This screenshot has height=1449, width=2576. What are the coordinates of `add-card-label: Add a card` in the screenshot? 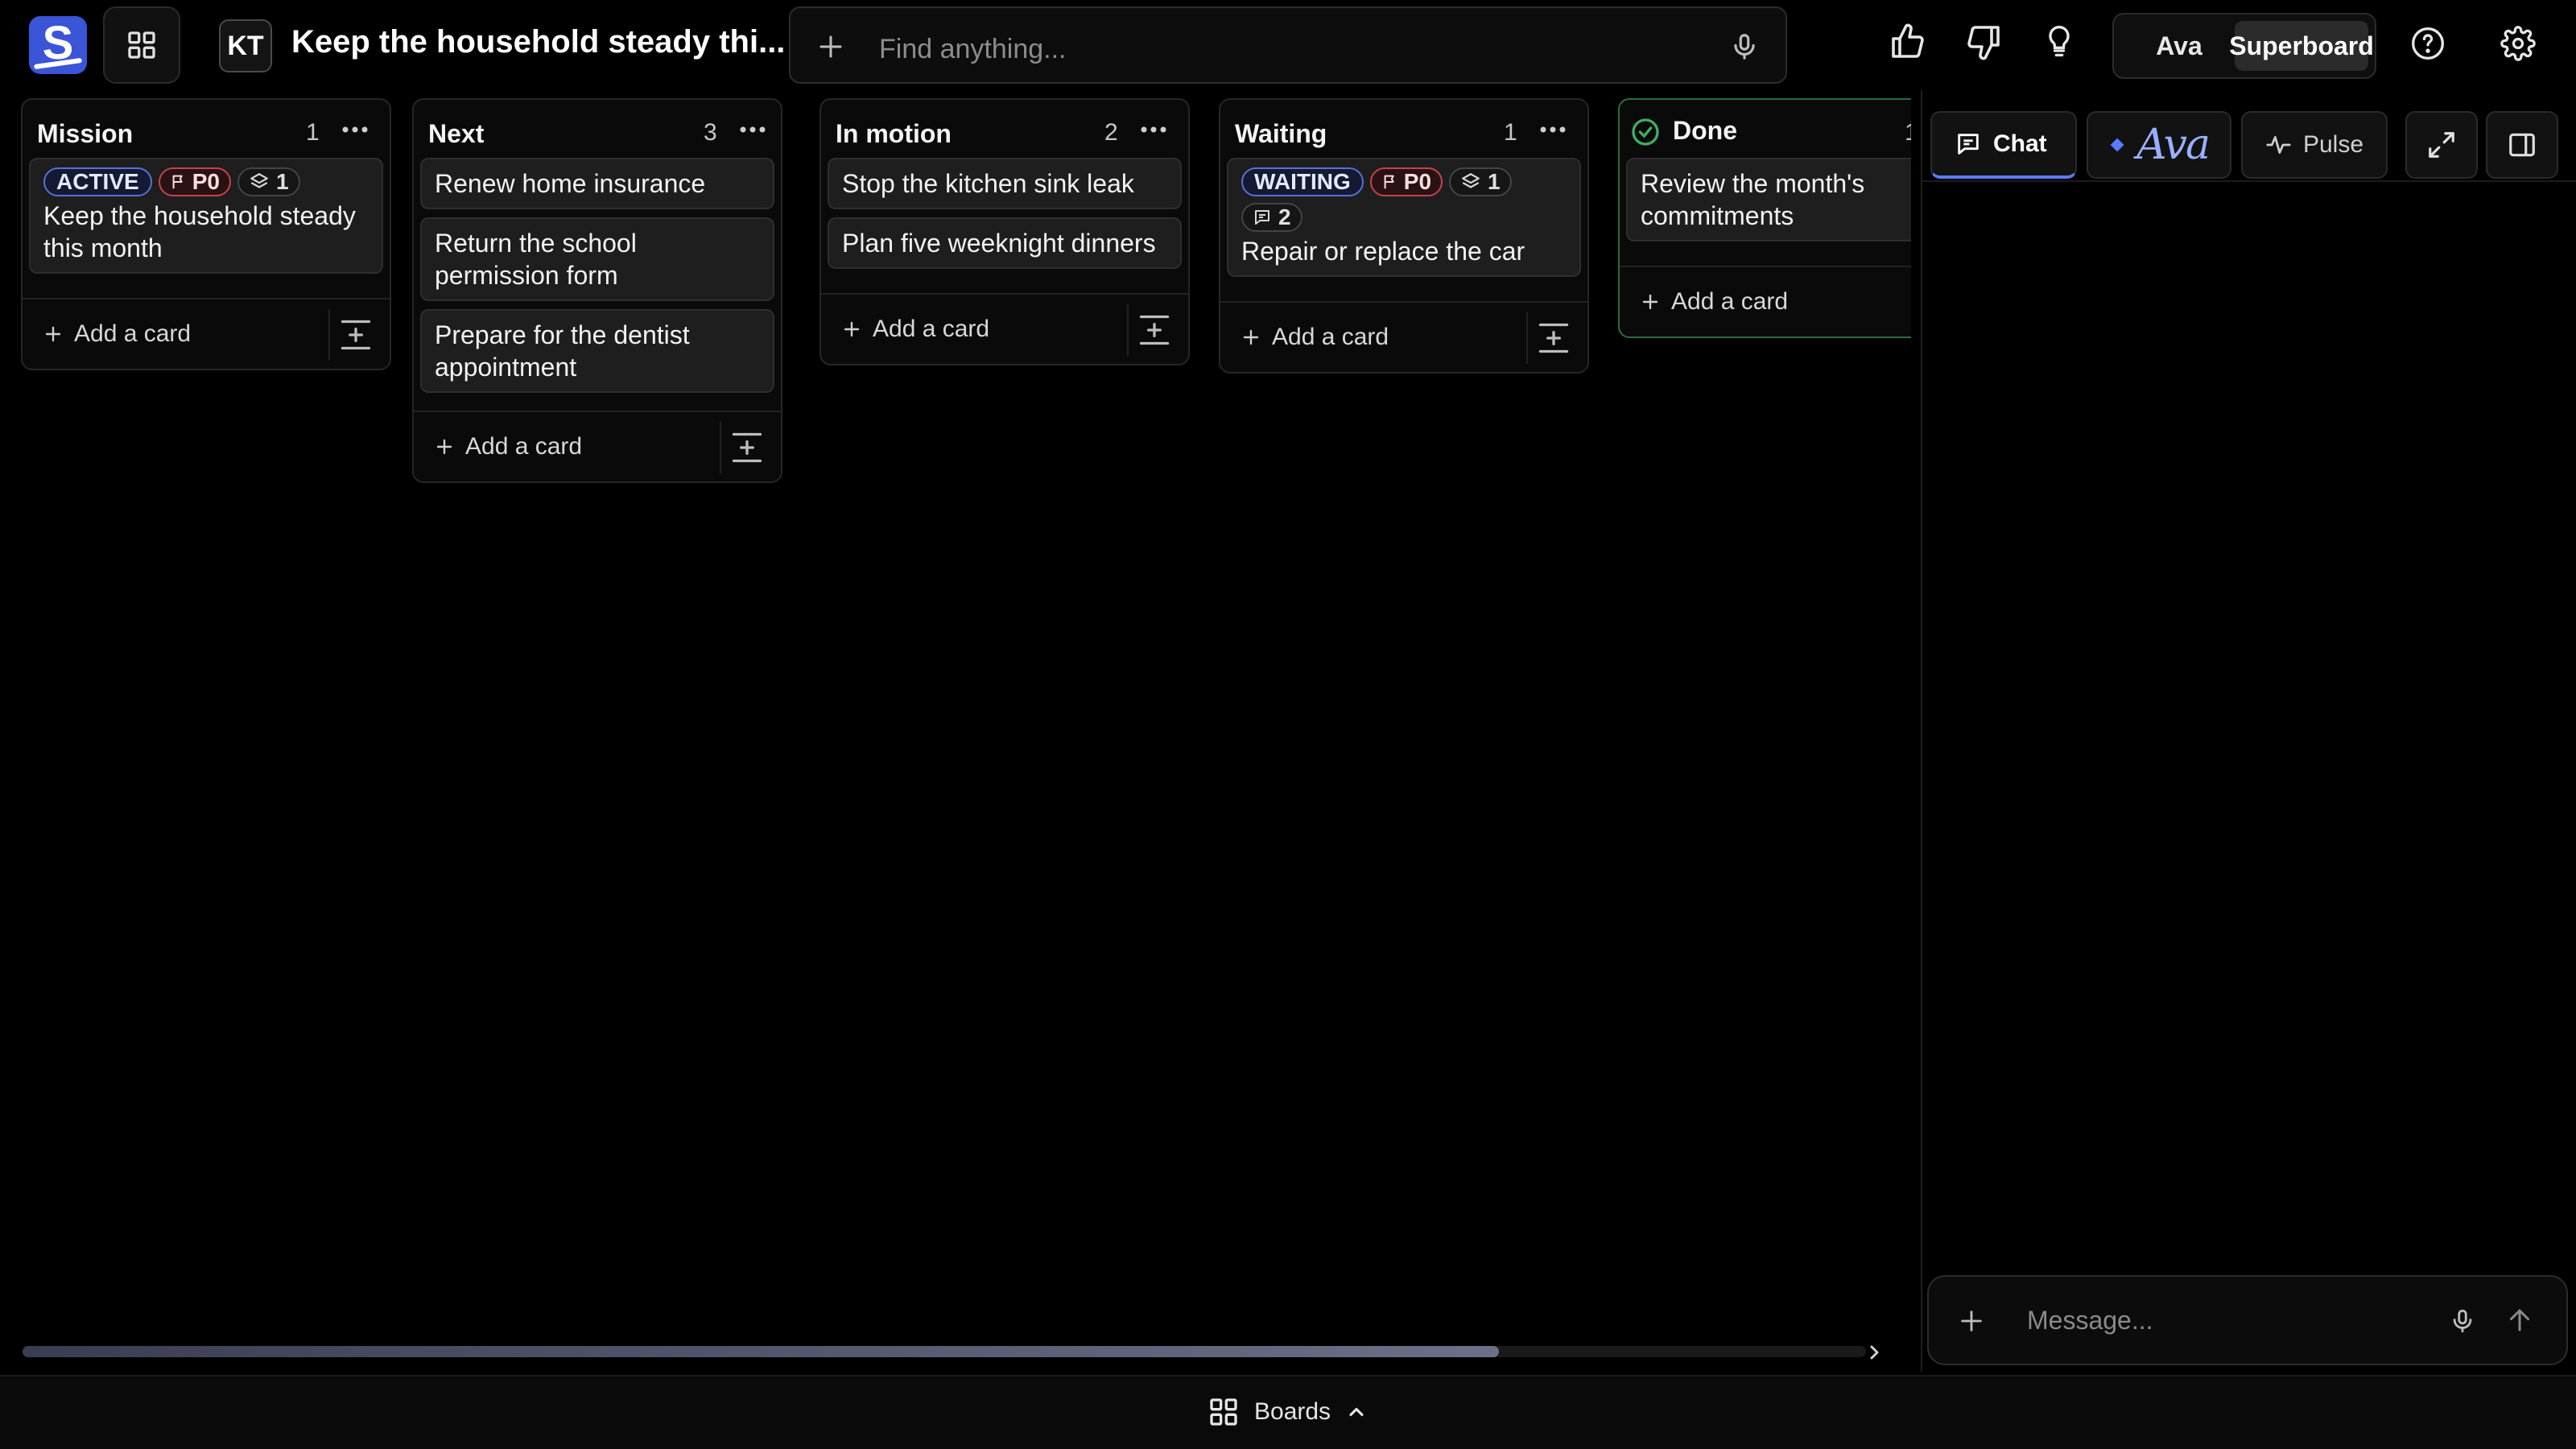 It's located at (1730, 301).